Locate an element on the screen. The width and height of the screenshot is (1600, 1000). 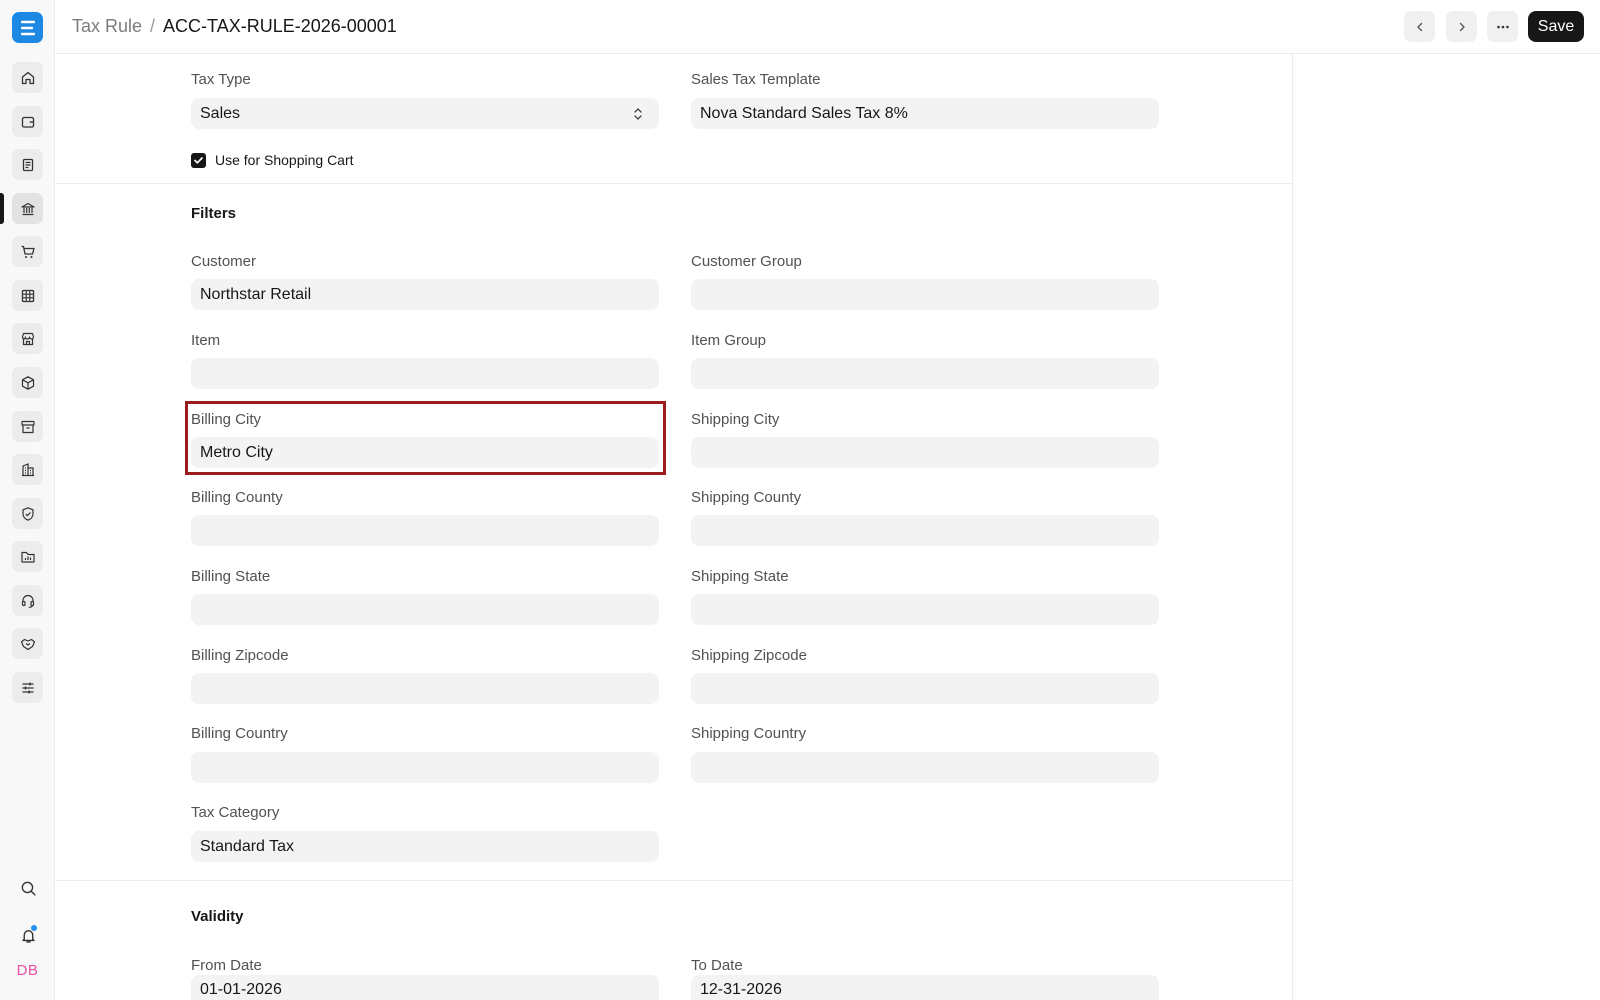
checkmark-icon is located at coordinates (198, 160).